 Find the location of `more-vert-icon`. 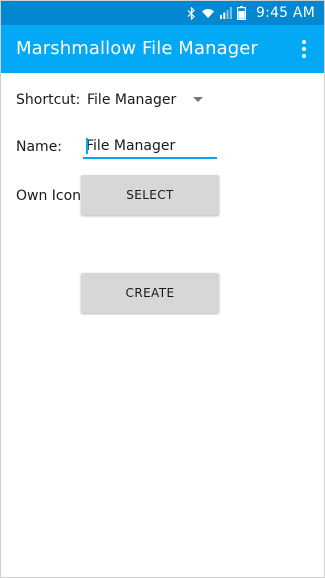

more-vert-icon is located at coordinates (304, 49).